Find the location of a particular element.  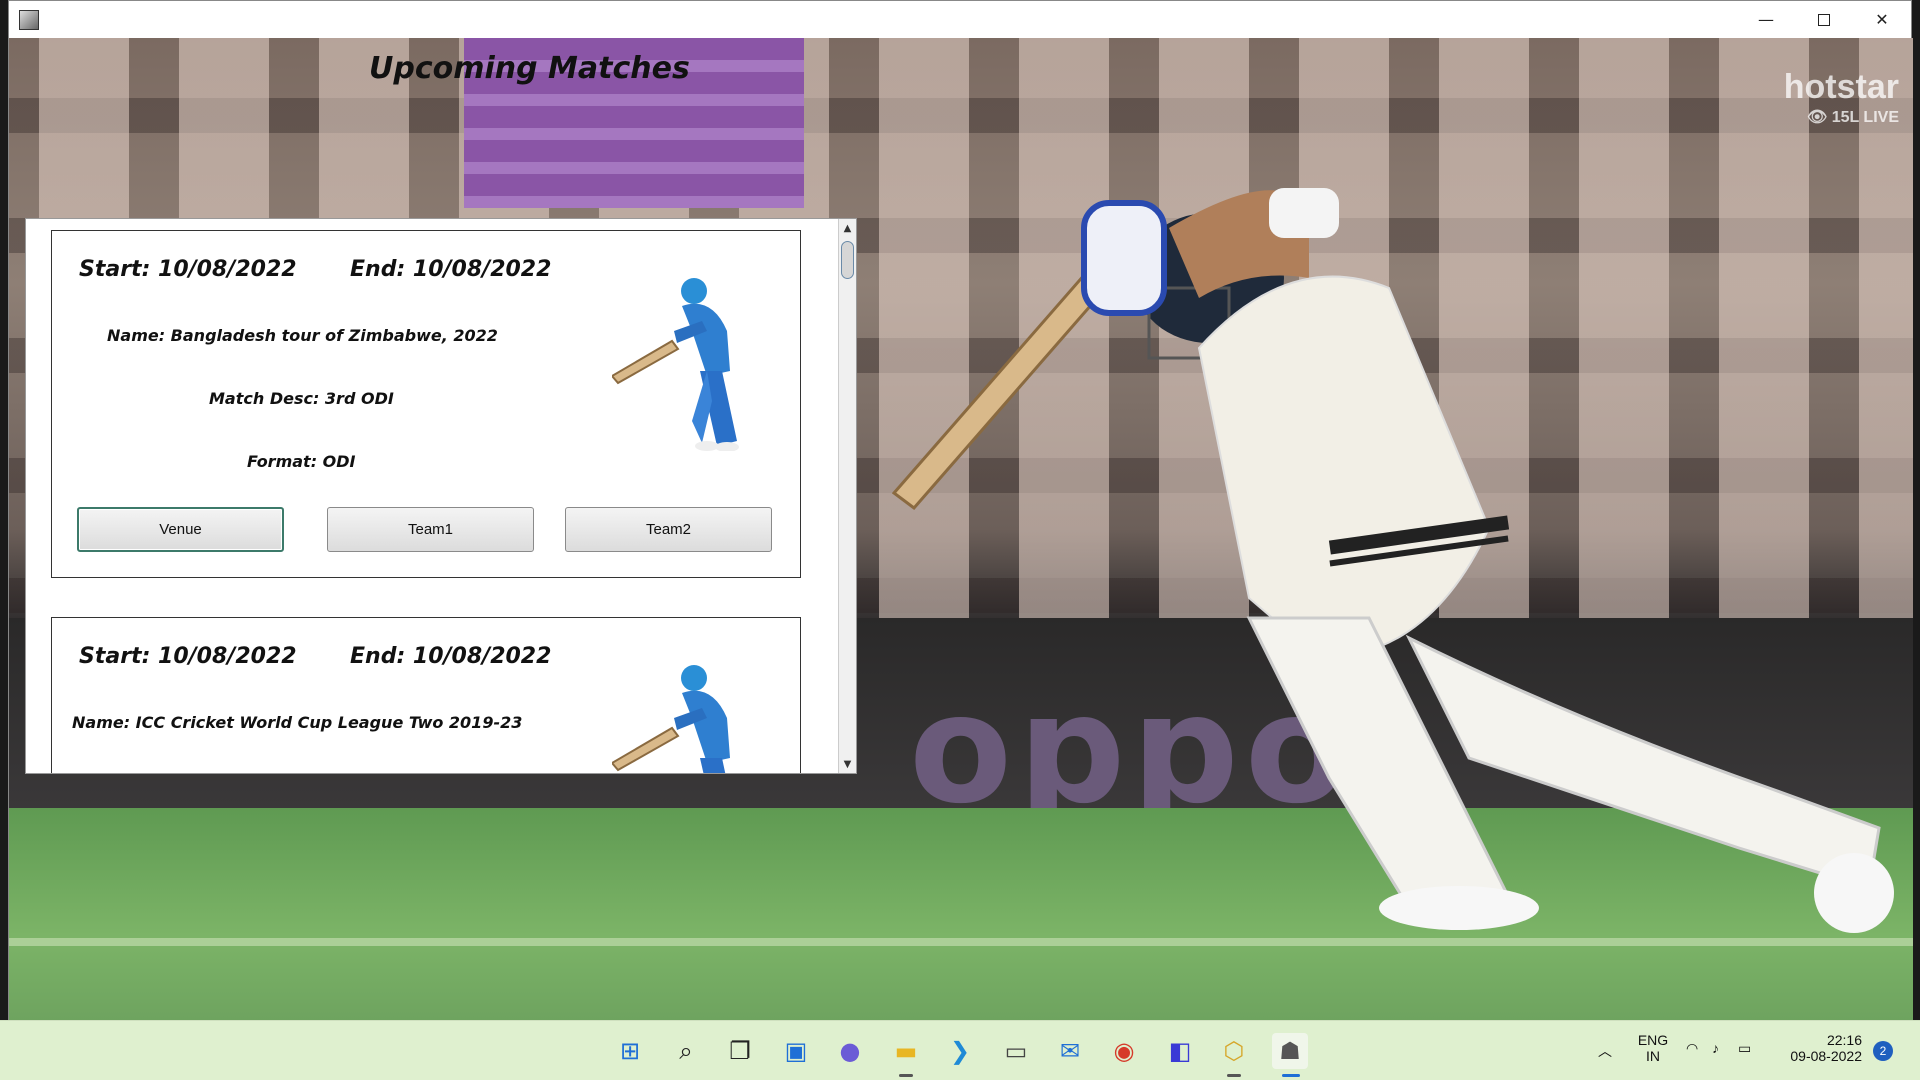

wifi-icon: ◠ is located at coordinates (1692, 1048).